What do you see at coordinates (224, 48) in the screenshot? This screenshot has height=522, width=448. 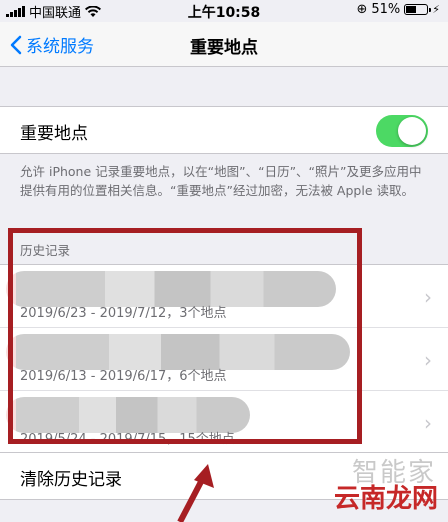 I see `page-title: 重要地点` at bounding box center [224, 48].